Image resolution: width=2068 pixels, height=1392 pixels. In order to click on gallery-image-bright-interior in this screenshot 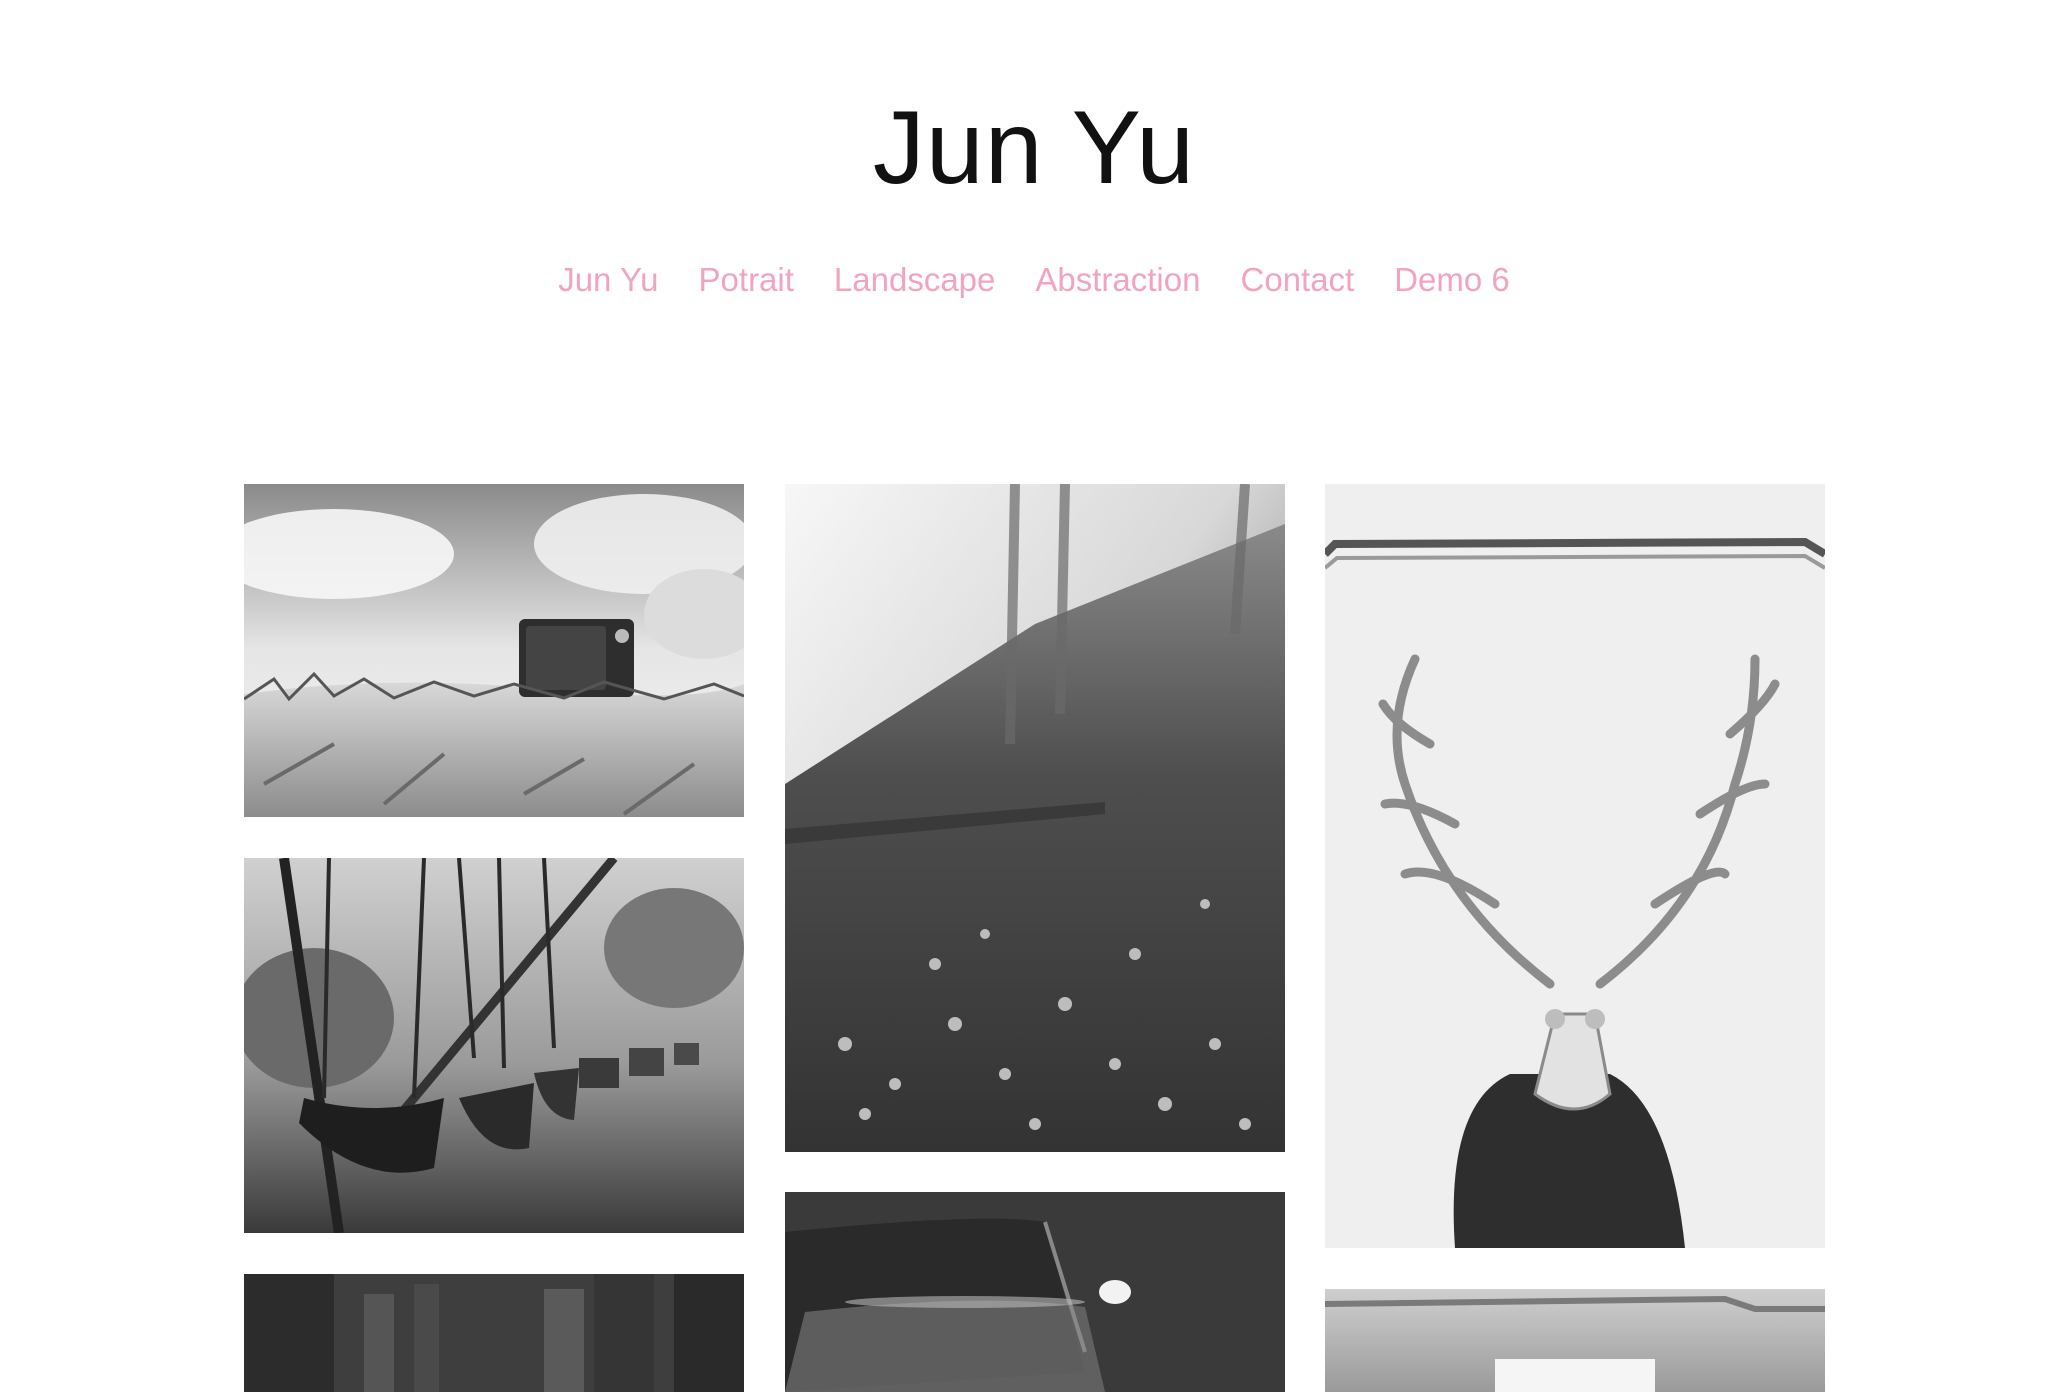, I will do `click(1575, 1340)`.